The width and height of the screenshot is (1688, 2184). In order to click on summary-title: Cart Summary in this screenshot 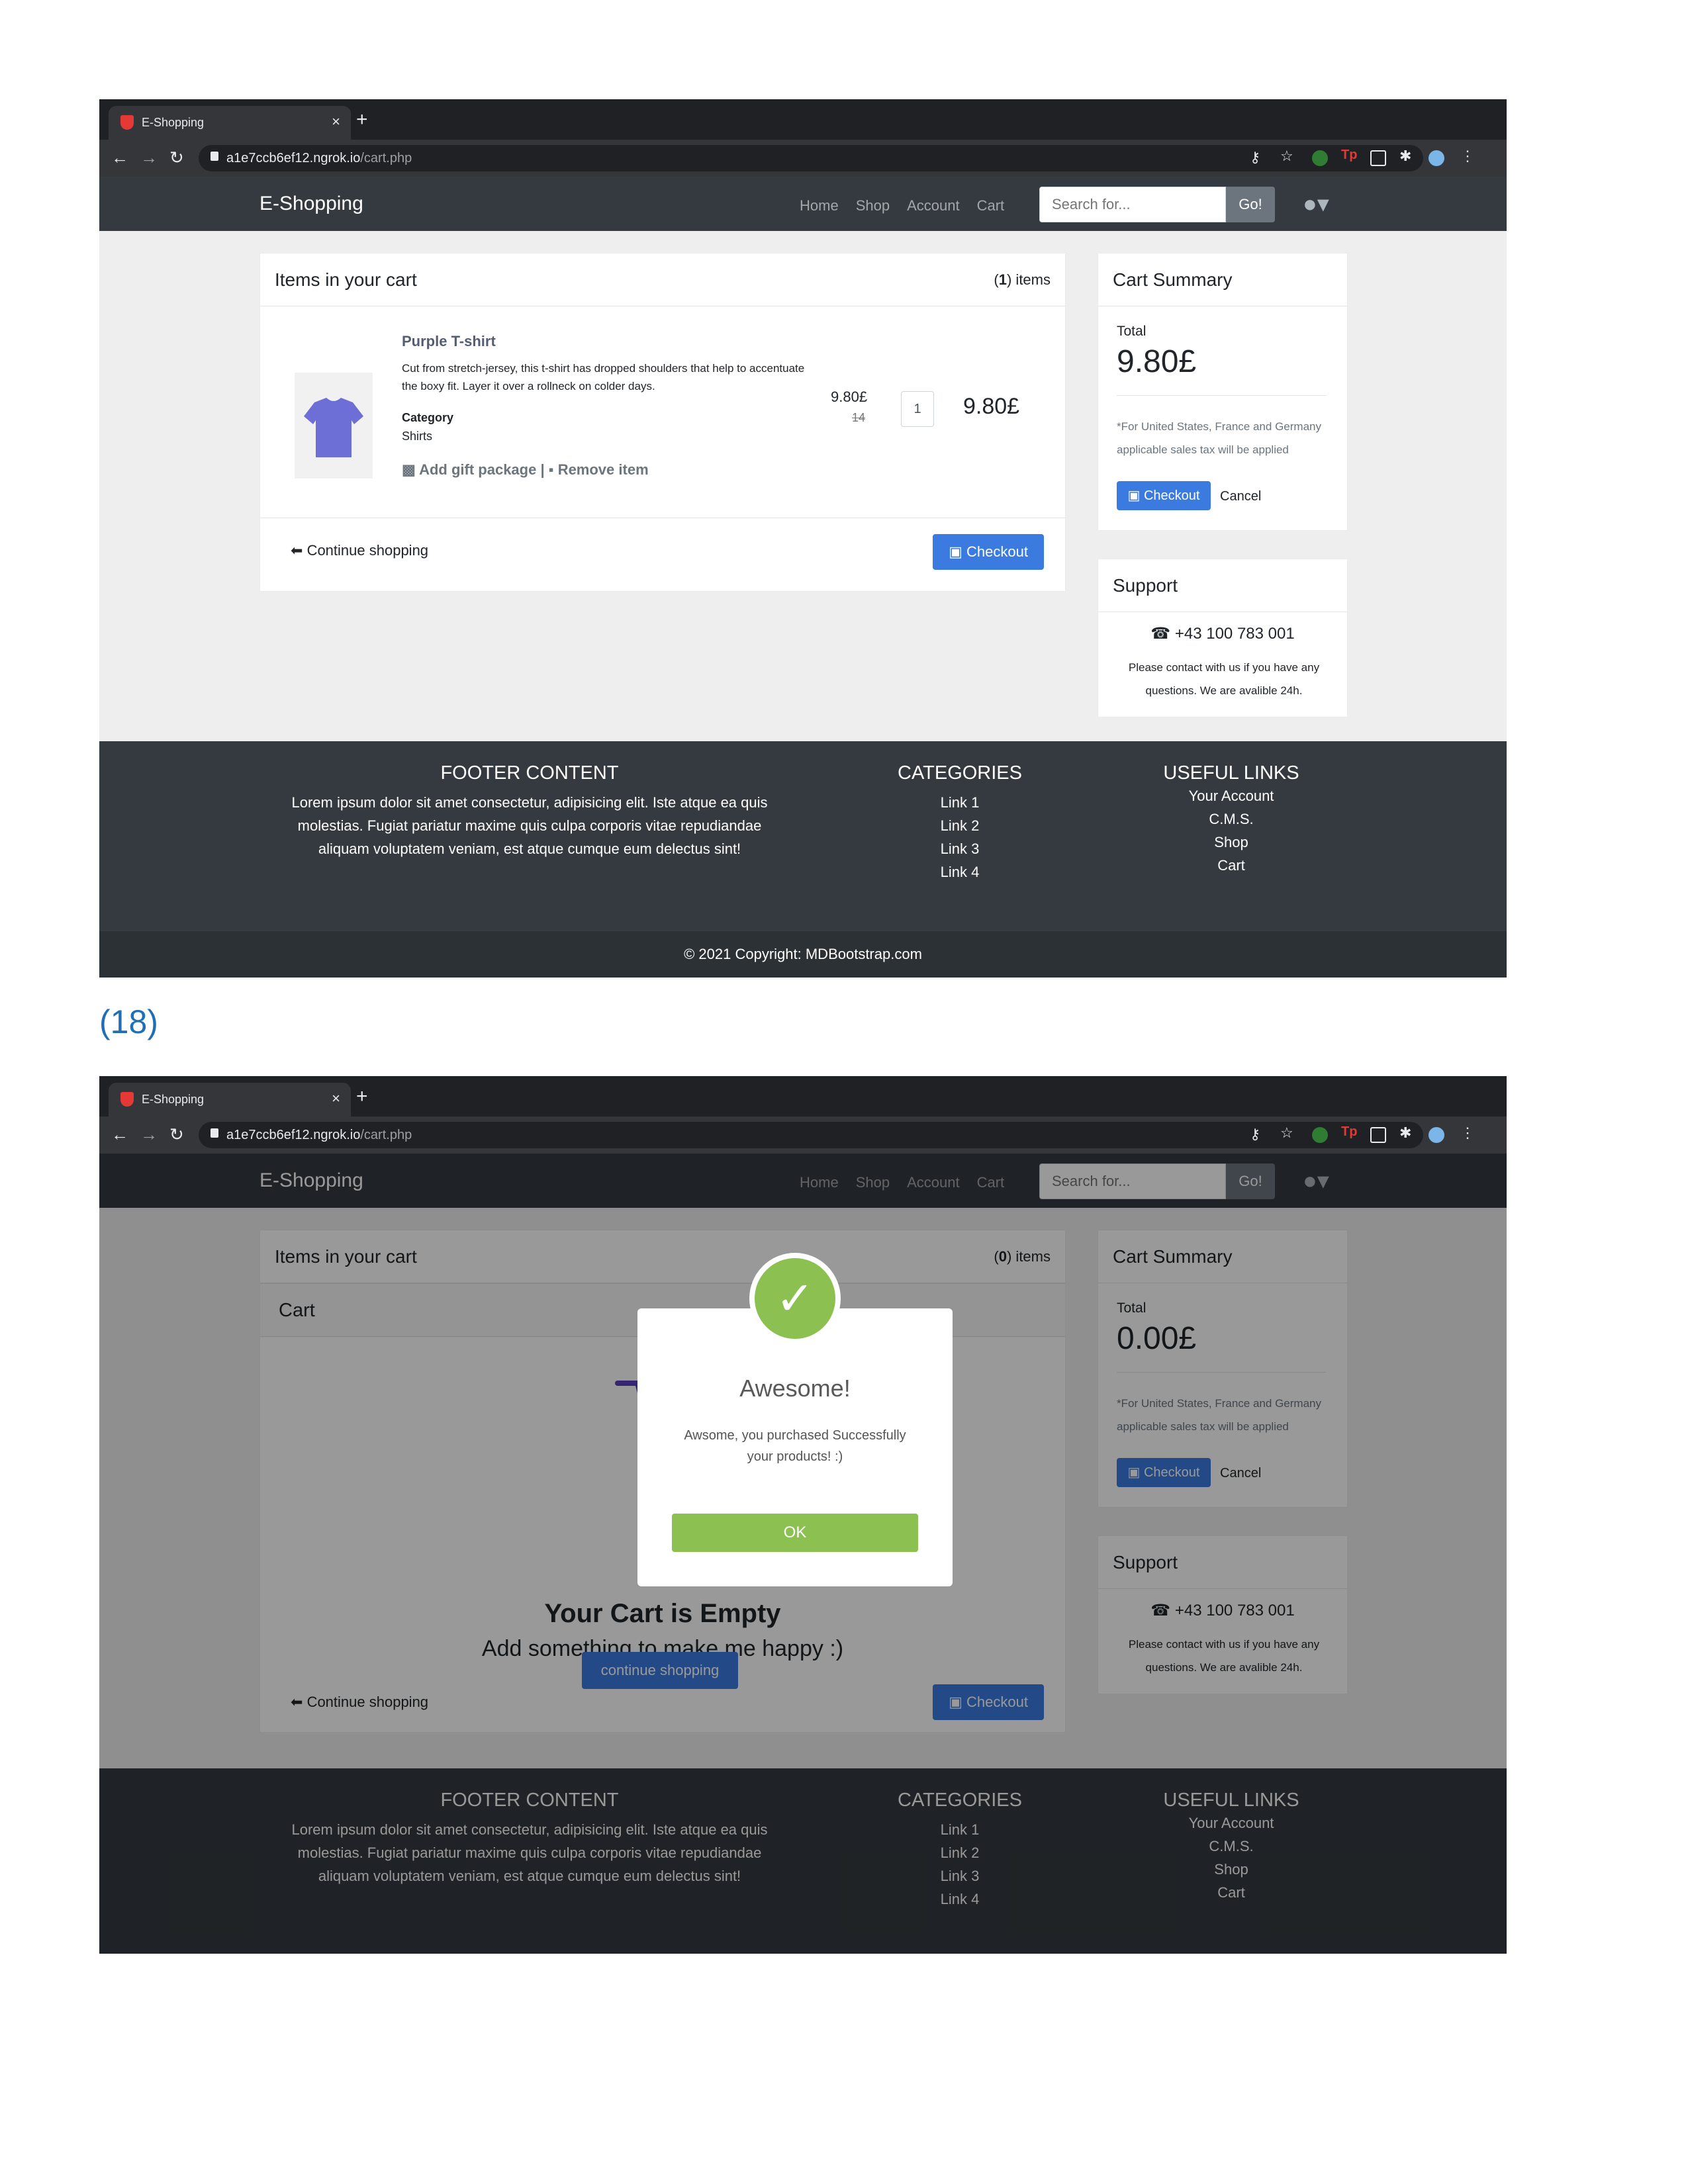, I will do `click(1173, 279)`.